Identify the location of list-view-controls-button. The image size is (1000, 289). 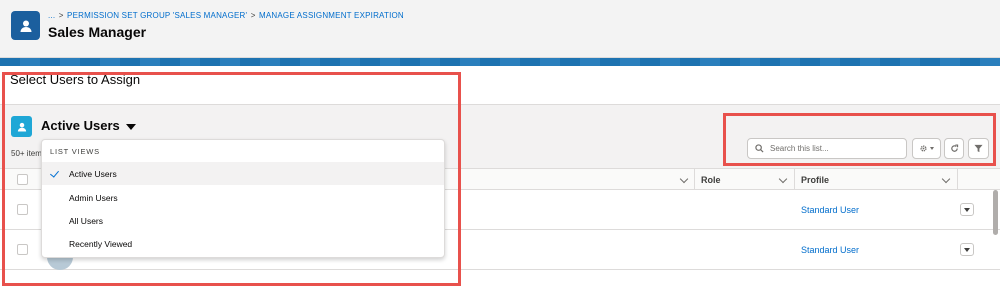
(926, 148).